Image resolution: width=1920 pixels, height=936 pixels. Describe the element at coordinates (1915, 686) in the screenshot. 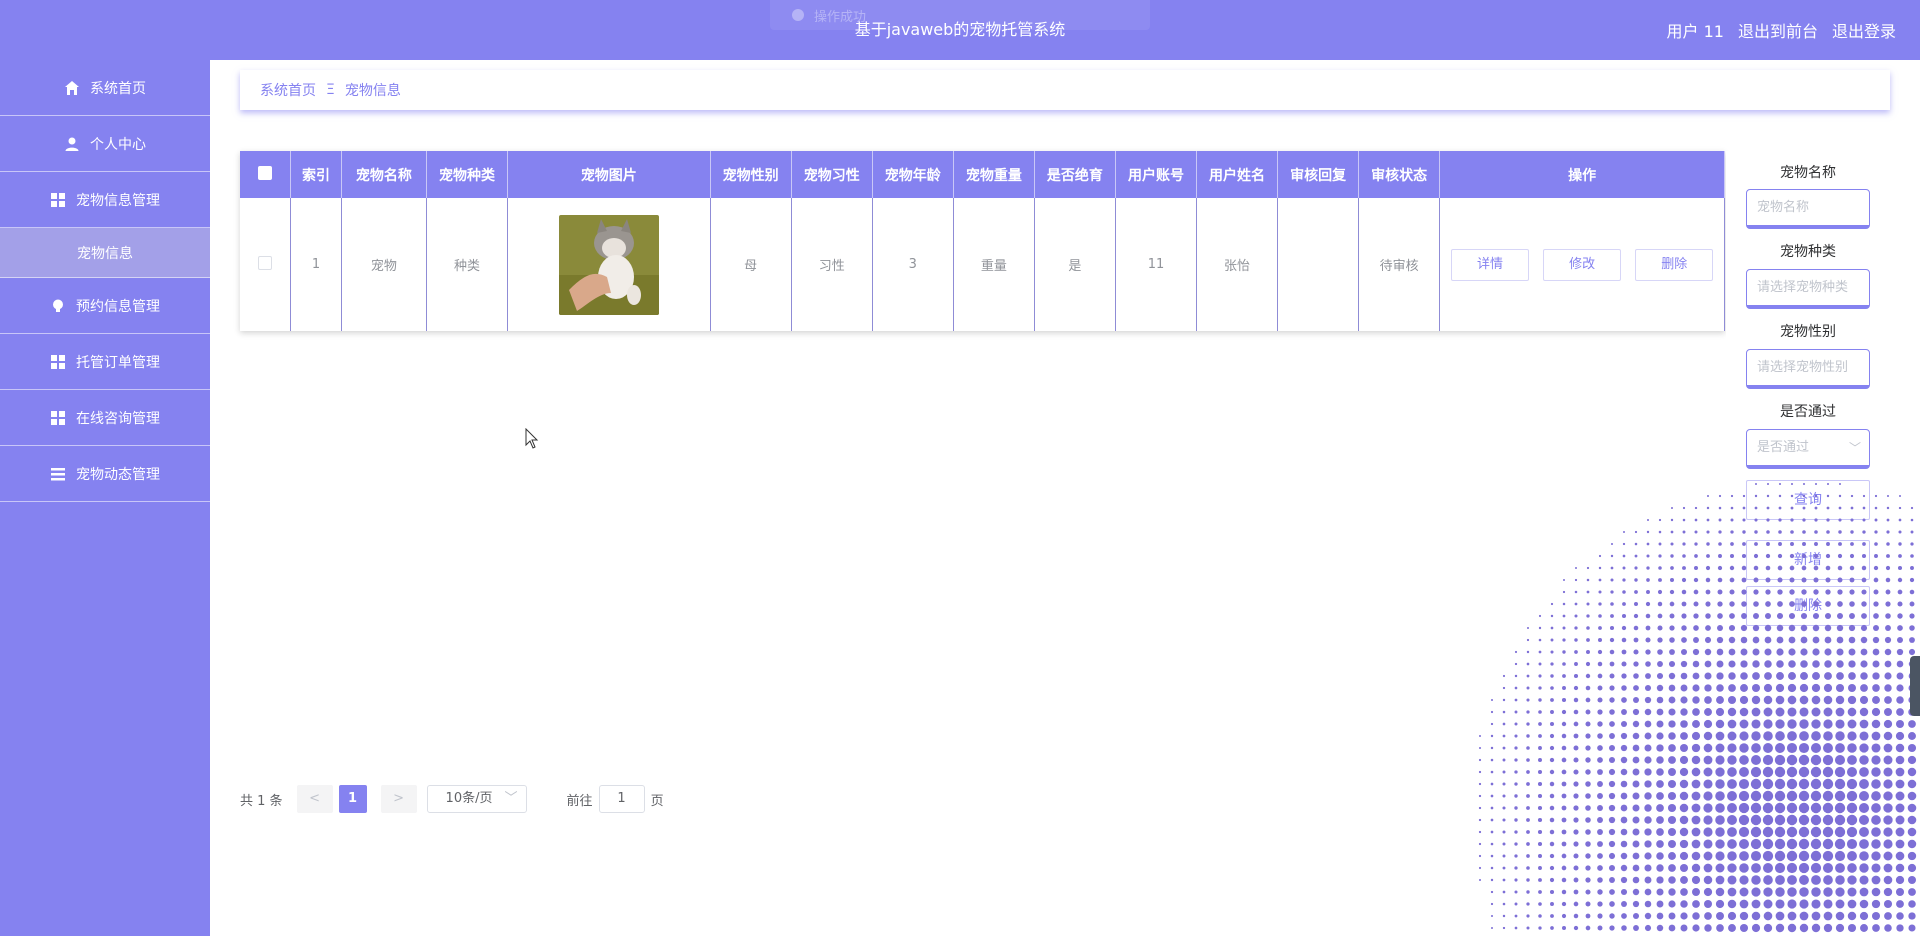

I see `side-handle` at that location.